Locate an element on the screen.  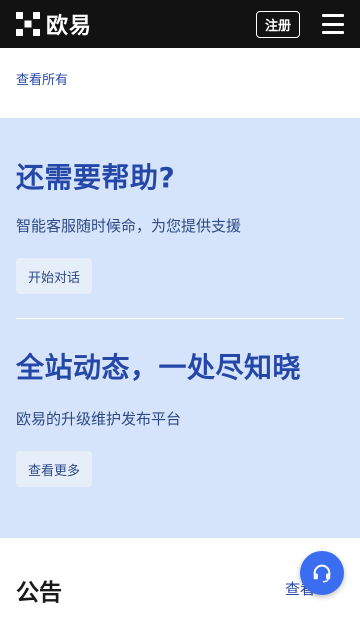
top-navigation-bar: 欧易 注册 is located at coordinates (180, 24).